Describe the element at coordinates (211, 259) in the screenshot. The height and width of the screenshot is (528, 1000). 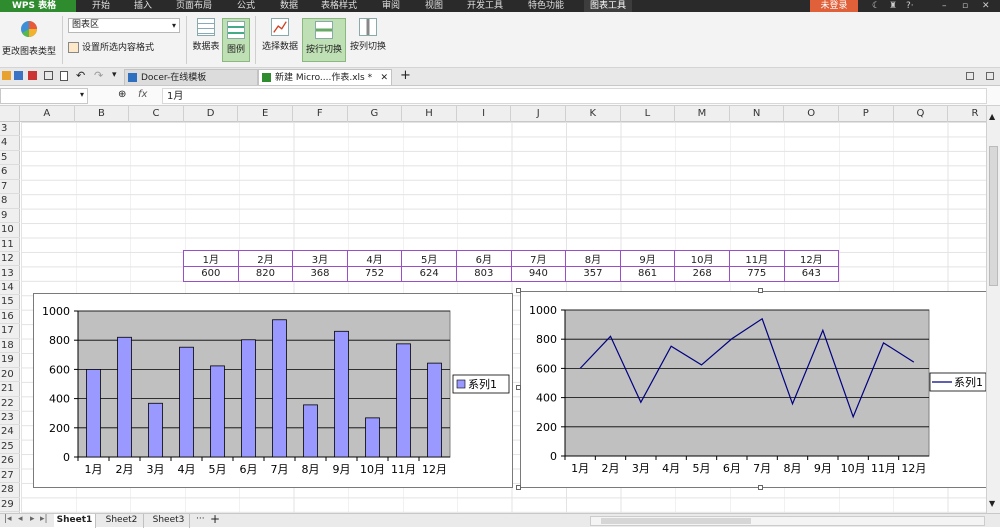
I see `table-cell-month: 1月` at that location.